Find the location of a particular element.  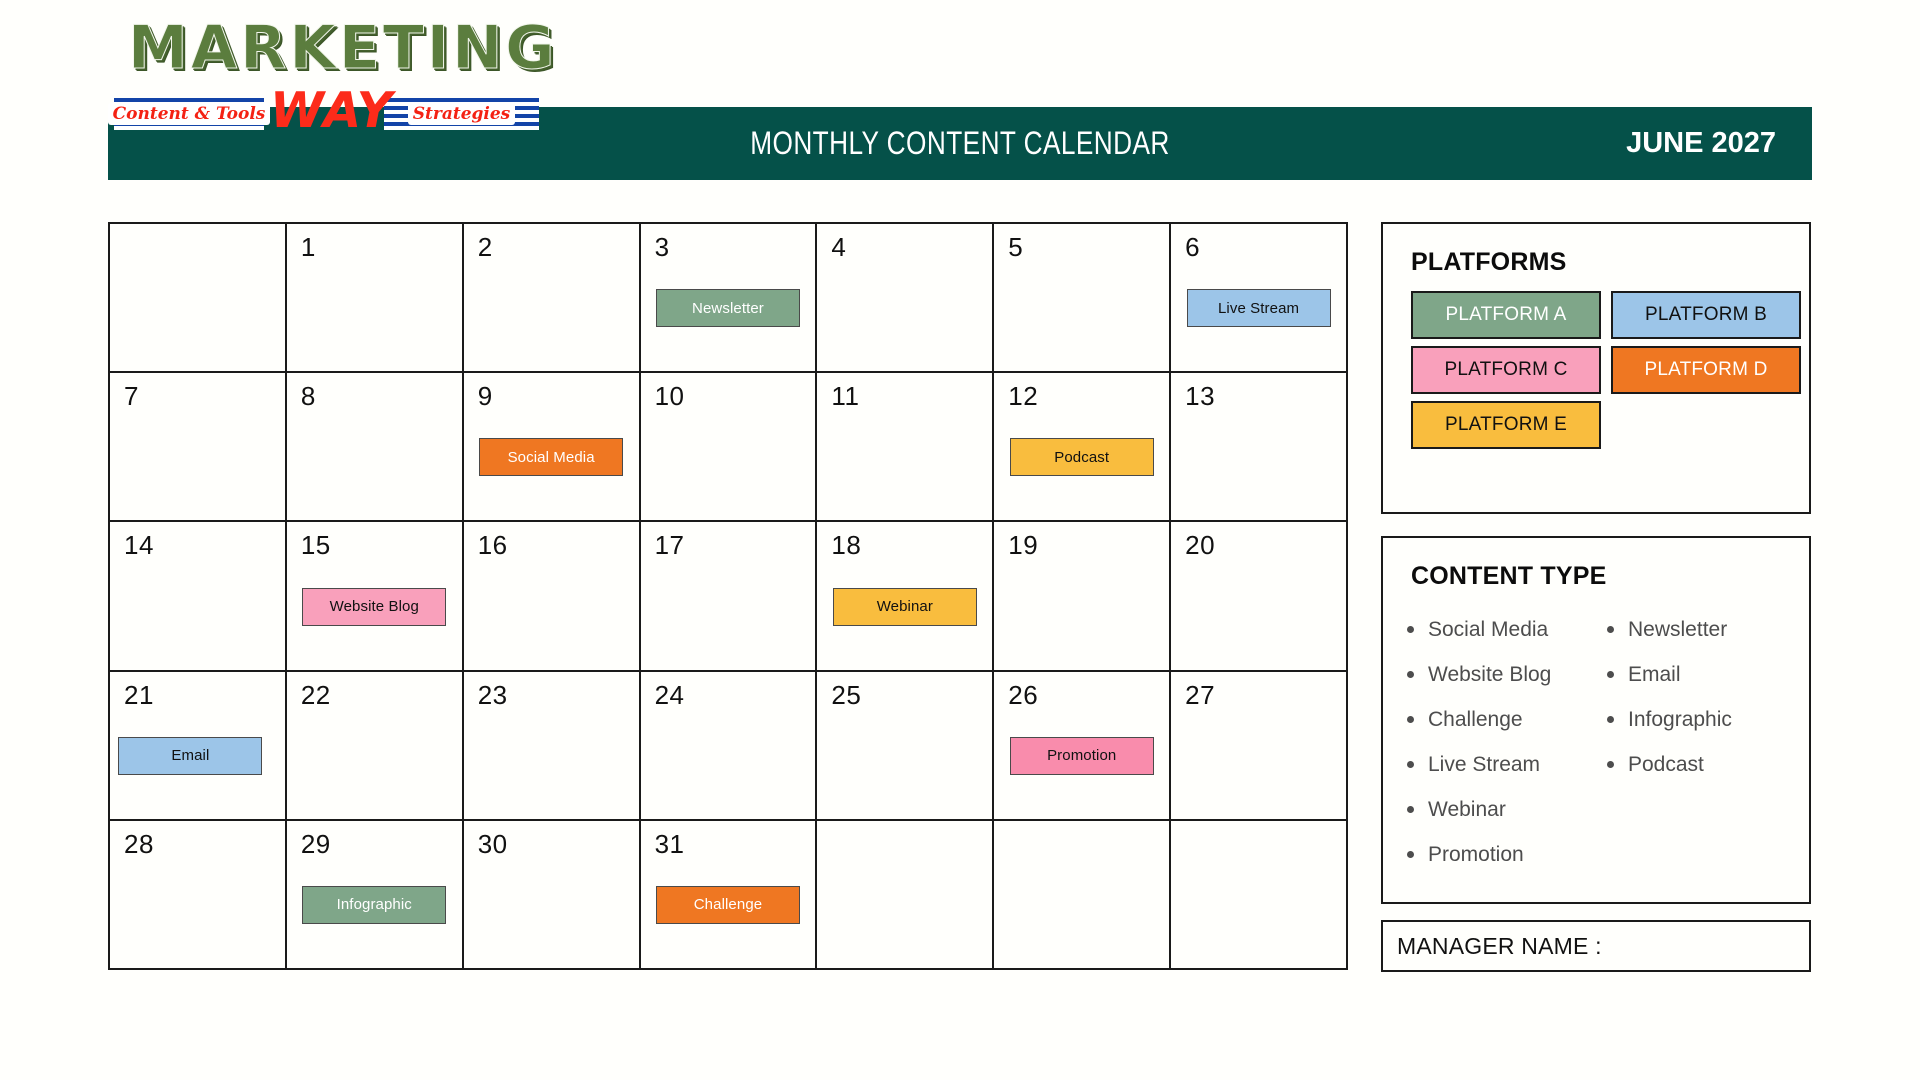

calendar-event-tag: Promotion is located at coordinates (1081, 755).